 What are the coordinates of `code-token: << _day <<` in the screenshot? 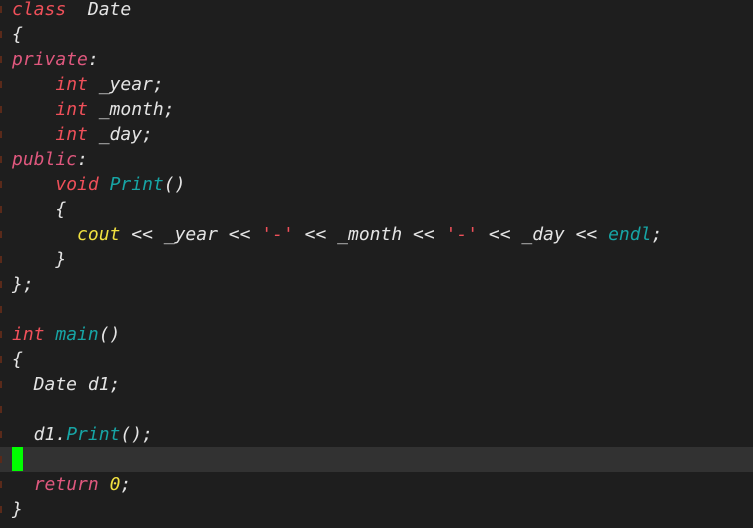 It's located at (543, 234).